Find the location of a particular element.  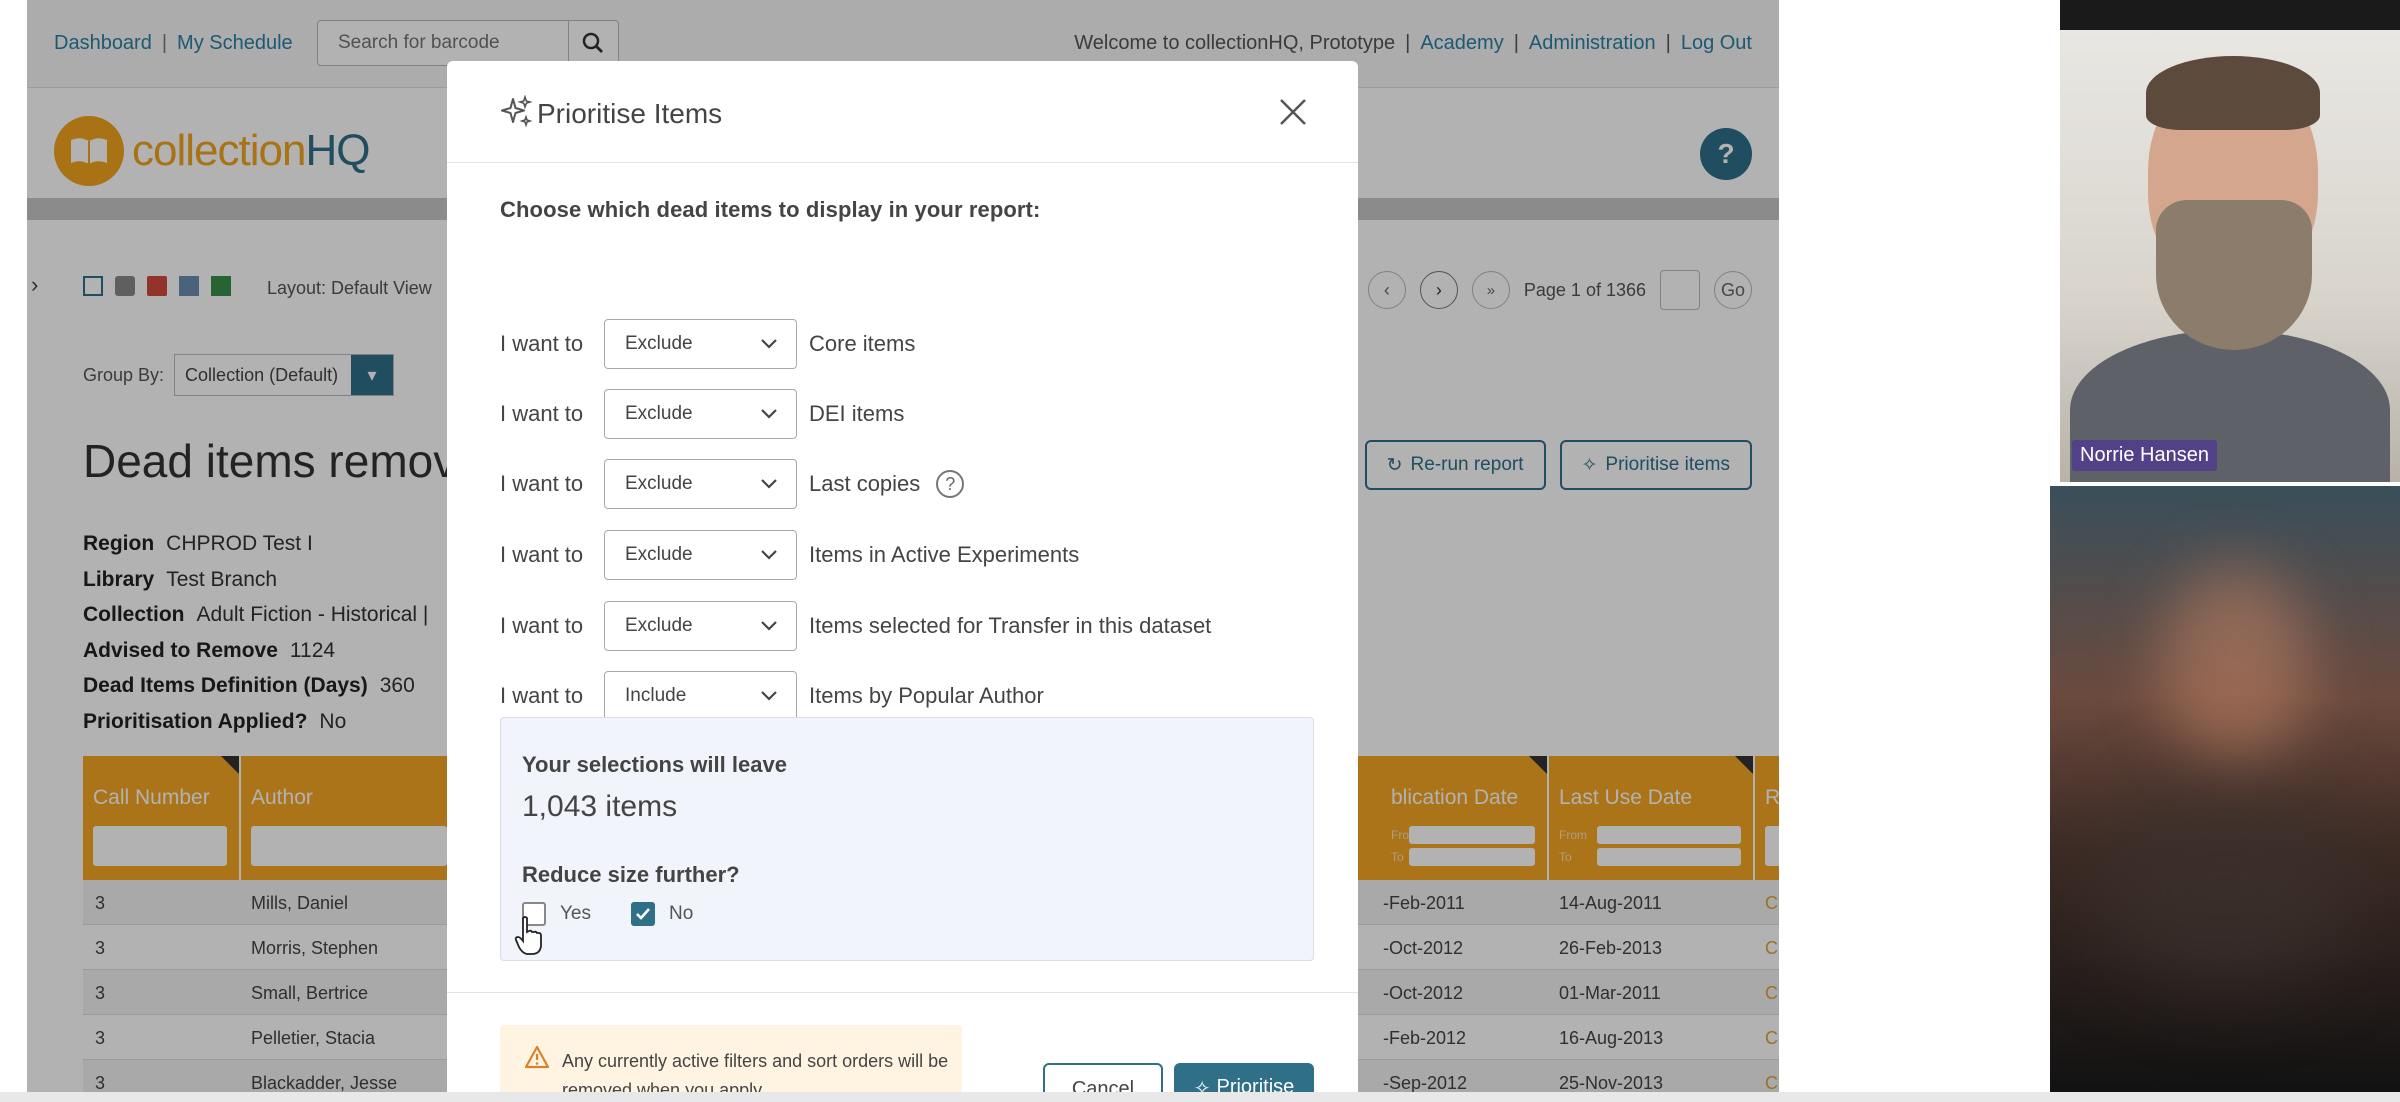

choice-row-core-items: I want to Exclude Core items is located at coordinates (707, 344).